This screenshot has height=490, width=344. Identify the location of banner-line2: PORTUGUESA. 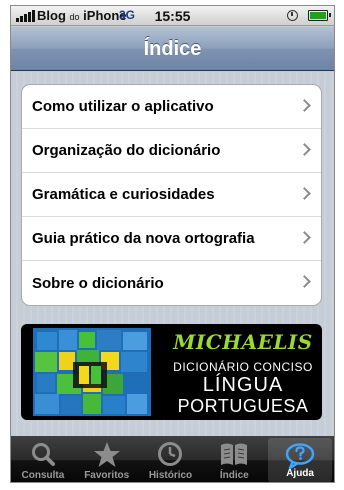
(243, 406).